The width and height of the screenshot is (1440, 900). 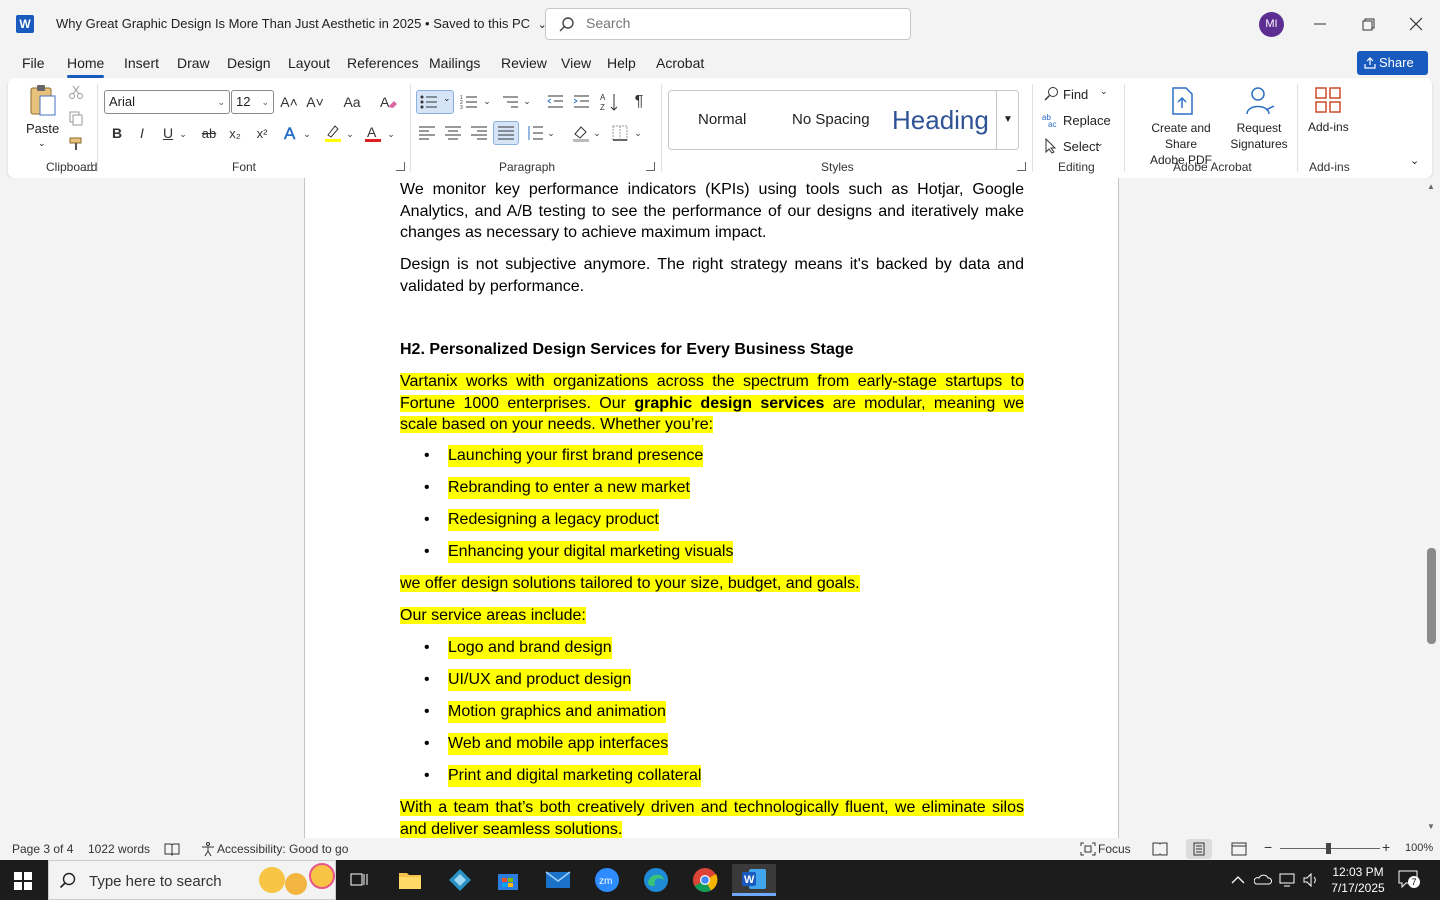 What do you see at coordinates (754, 880) in the screenshot?
I see `word-app: W` at bounding box center [754, 880].